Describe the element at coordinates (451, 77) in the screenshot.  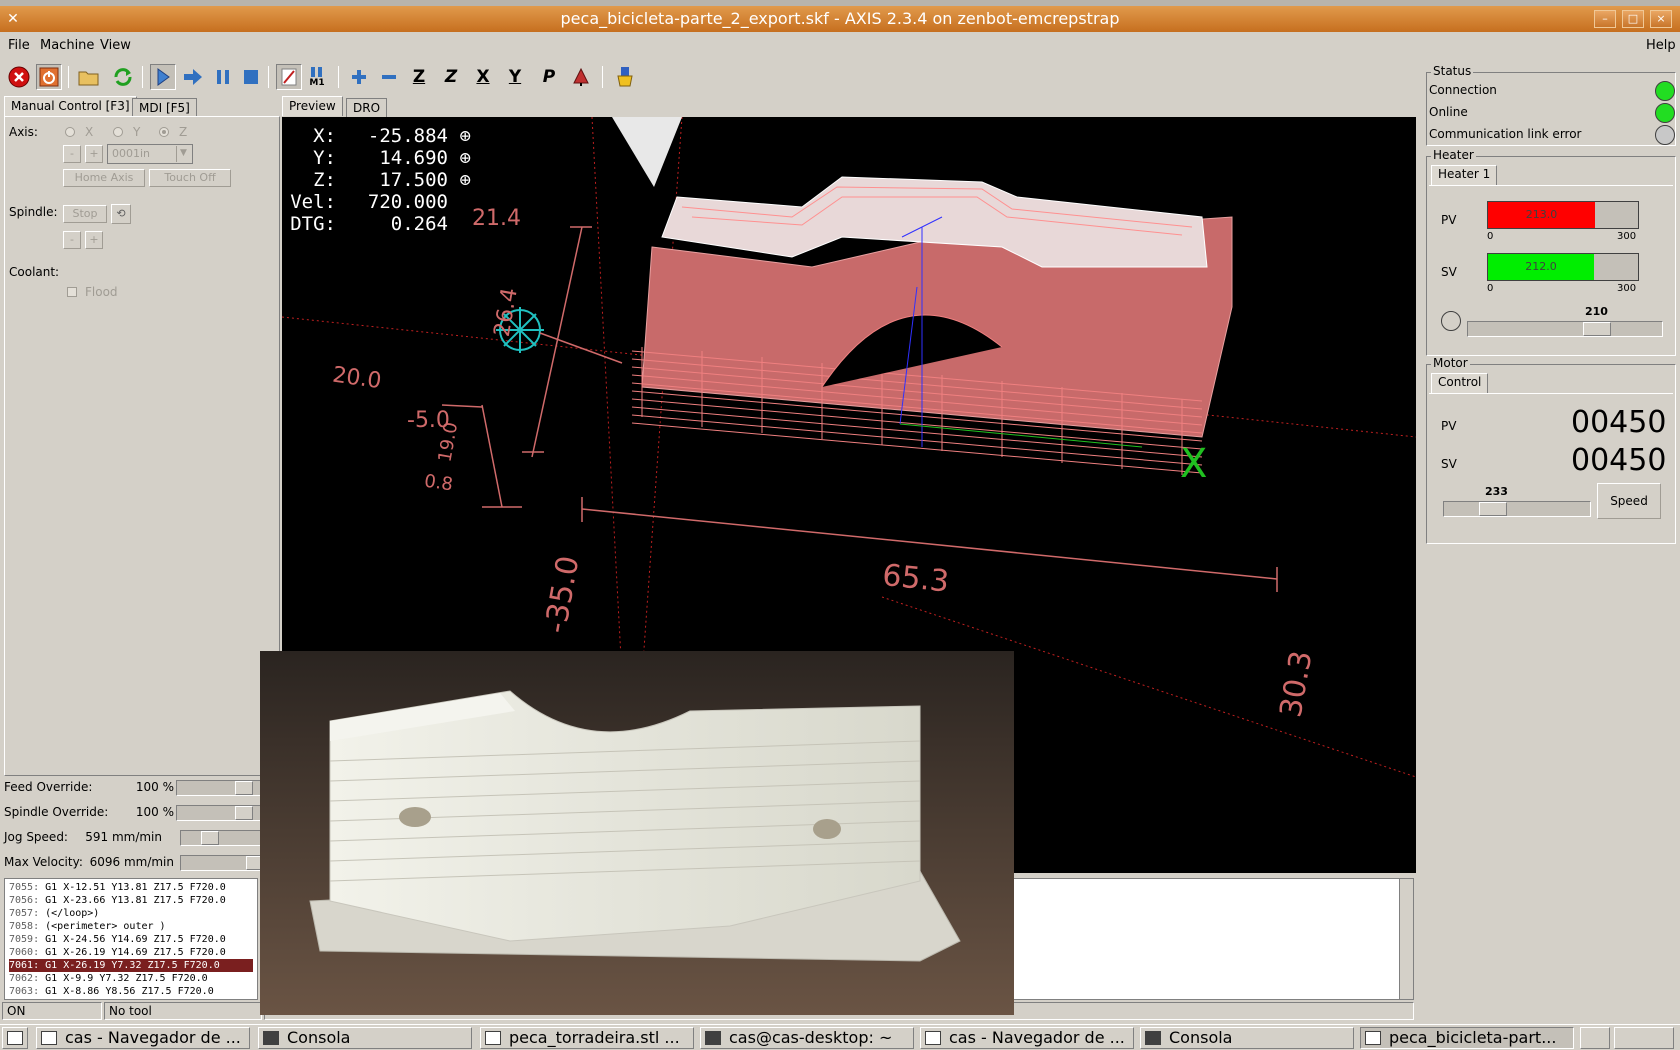
I see `view-z2-icon: Z` at that location.